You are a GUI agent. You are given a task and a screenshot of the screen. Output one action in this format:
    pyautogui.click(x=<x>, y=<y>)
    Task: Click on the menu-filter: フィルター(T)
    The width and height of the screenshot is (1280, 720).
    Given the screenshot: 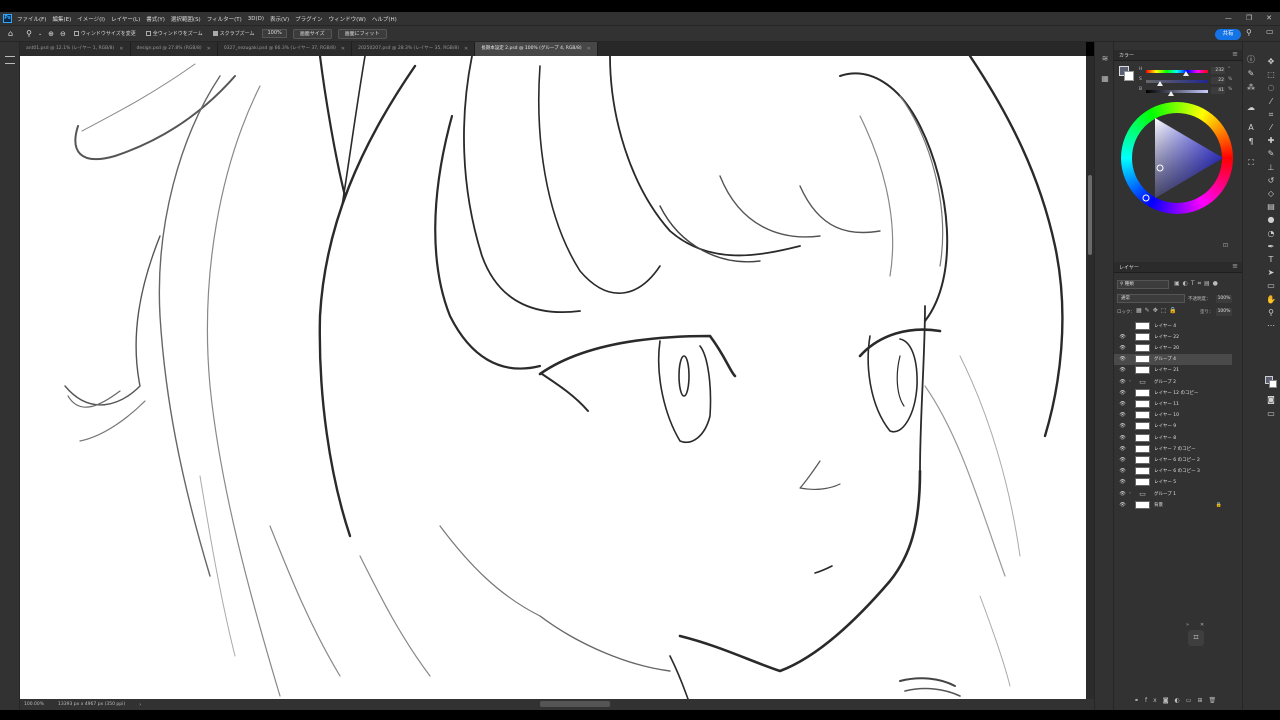 What is the action you would take?
    pyautogui.click(x=224, y=19)
    